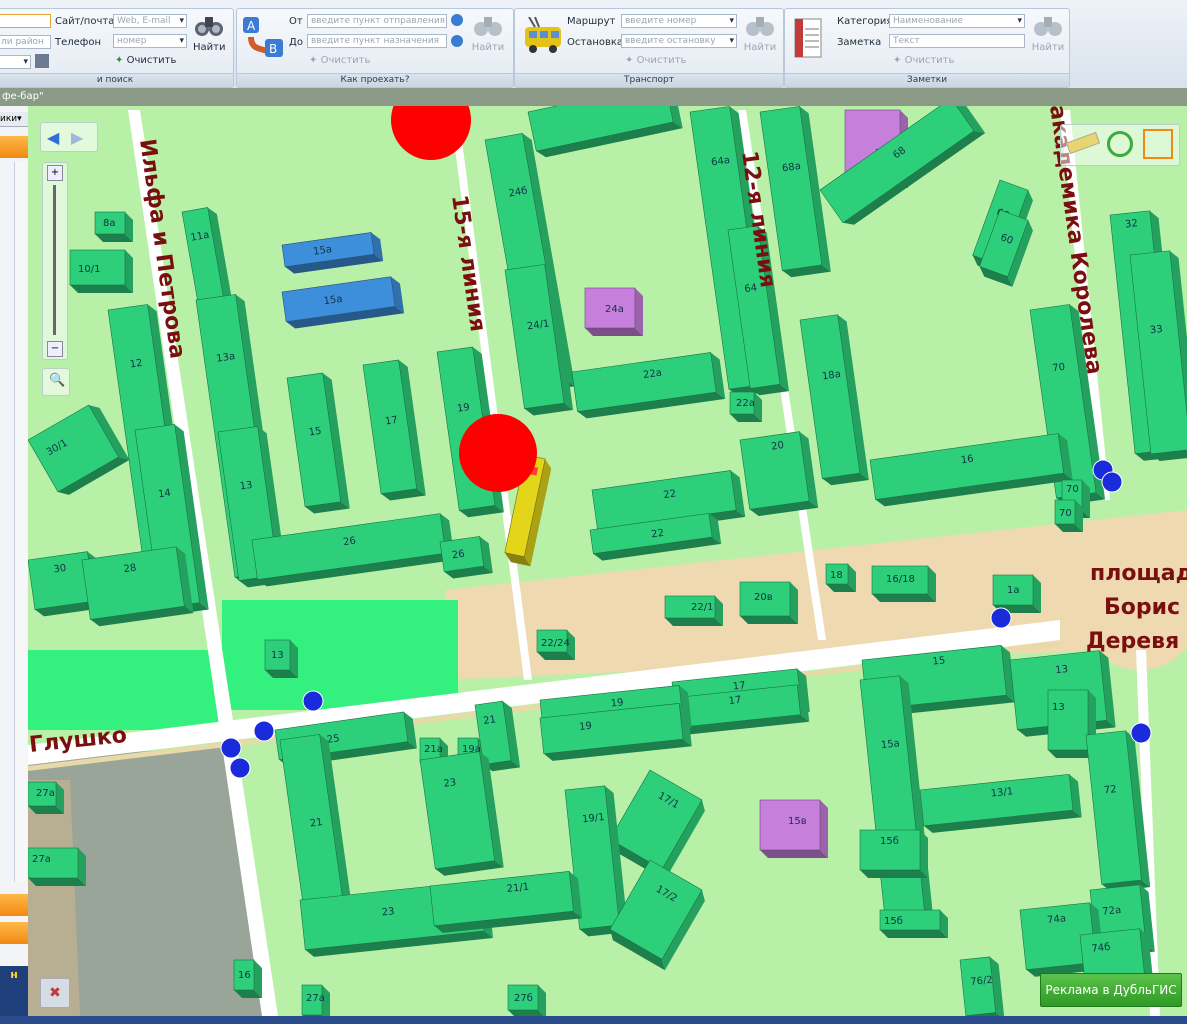 This screenshot has height=1024, width=1187. Describe the element at coordinates (113, 226) in the screenshot. I see `building: 8а` at that location.